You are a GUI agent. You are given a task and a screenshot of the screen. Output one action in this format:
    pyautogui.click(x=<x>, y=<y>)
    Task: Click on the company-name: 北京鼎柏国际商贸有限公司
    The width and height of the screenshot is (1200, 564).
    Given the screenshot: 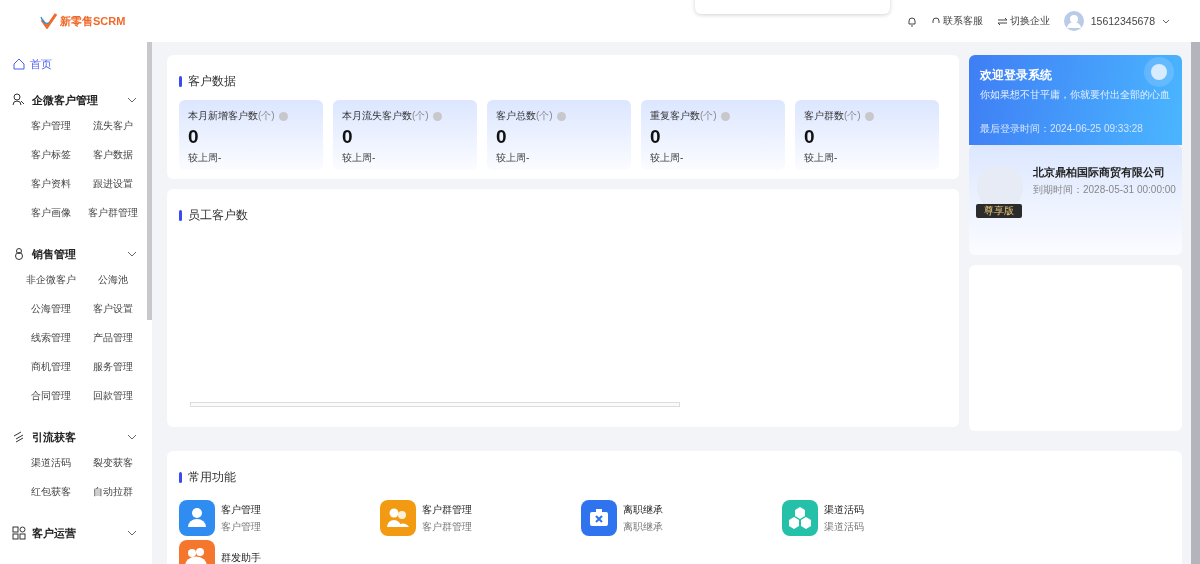 What is the action you would take?
    pyautogui.click(x=1099, y=172)
    